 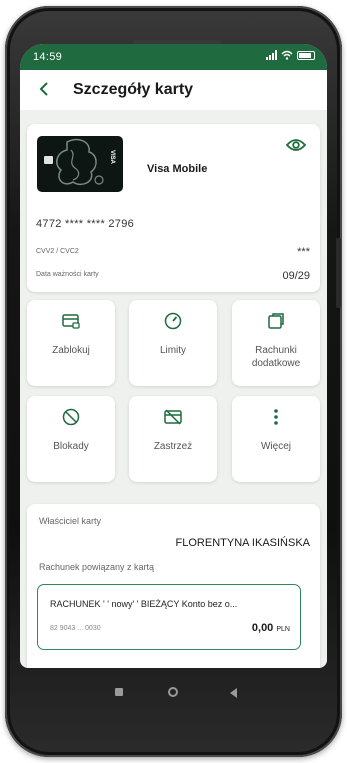 I want to click on status-icons, so click(x=290, y=55).